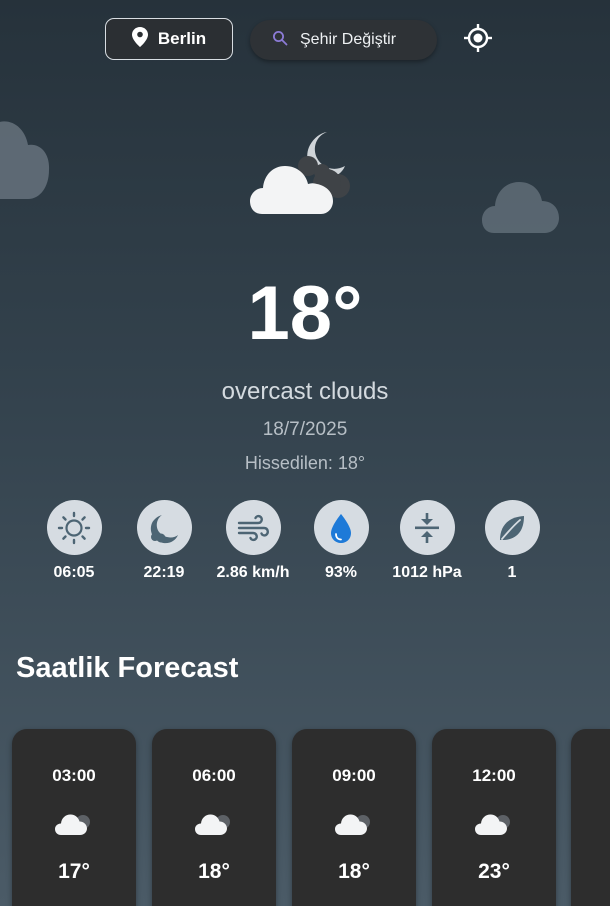  What do you see at coordinates (348, 39) in the screenshot?
I see `change-city-label: Şehir Değiştir` at bounding box center [348, 39].